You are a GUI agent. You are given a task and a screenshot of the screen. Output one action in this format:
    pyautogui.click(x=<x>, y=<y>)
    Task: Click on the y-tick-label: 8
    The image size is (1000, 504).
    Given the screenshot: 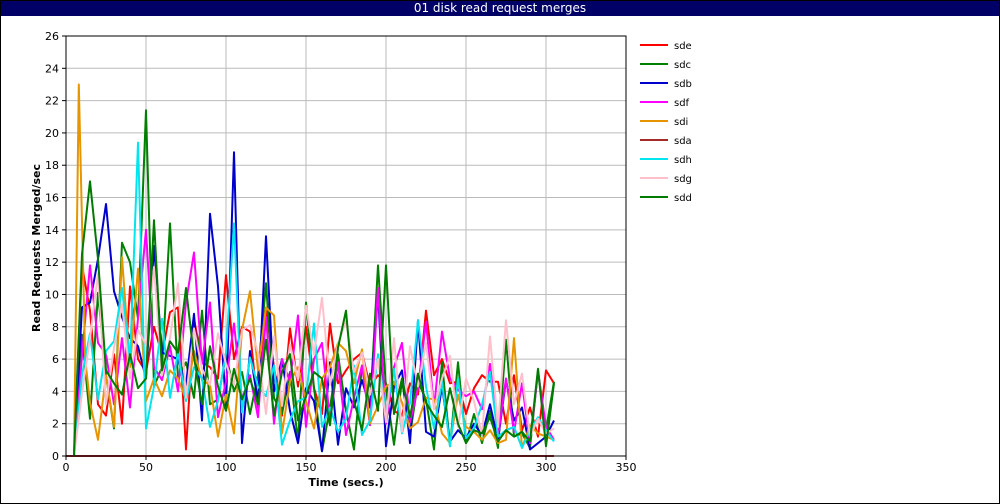 What is the action you would take?
    pyautogui.click(x=55, y=327)
    